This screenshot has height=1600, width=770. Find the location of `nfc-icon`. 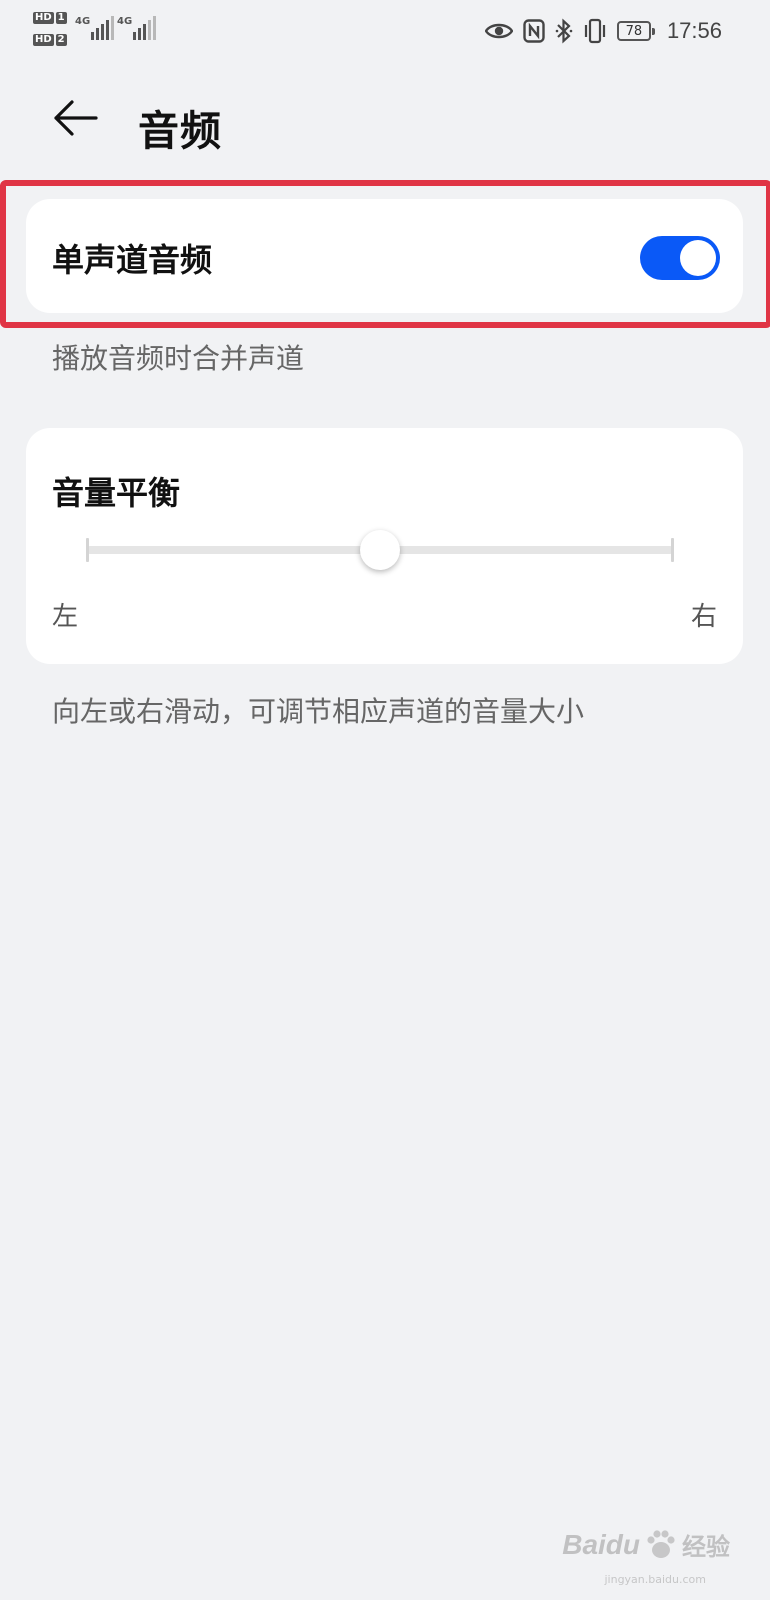

nfc-icon is located at coordinates (534, 31).